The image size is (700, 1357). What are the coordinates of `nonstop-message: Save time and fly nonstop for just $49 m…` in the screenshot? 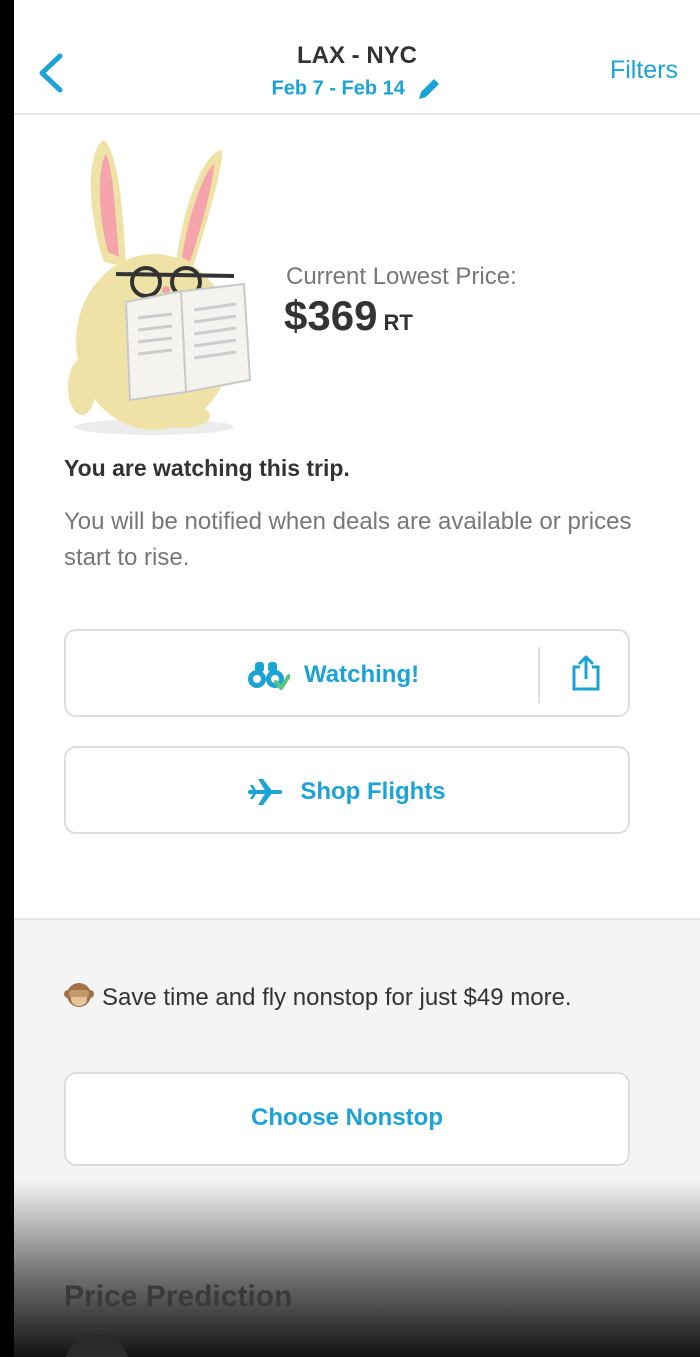 It's located at (364, 998).